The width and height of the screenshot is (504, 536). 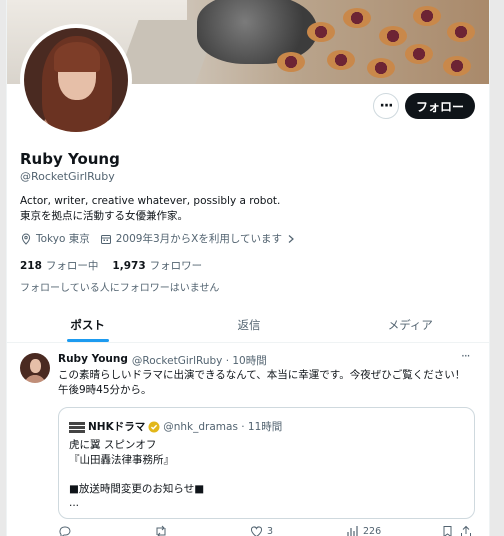 What do you see at coordinates (394, 530) in the screenshot?
I see `views-button: 226` at bounding box center [394, 530].